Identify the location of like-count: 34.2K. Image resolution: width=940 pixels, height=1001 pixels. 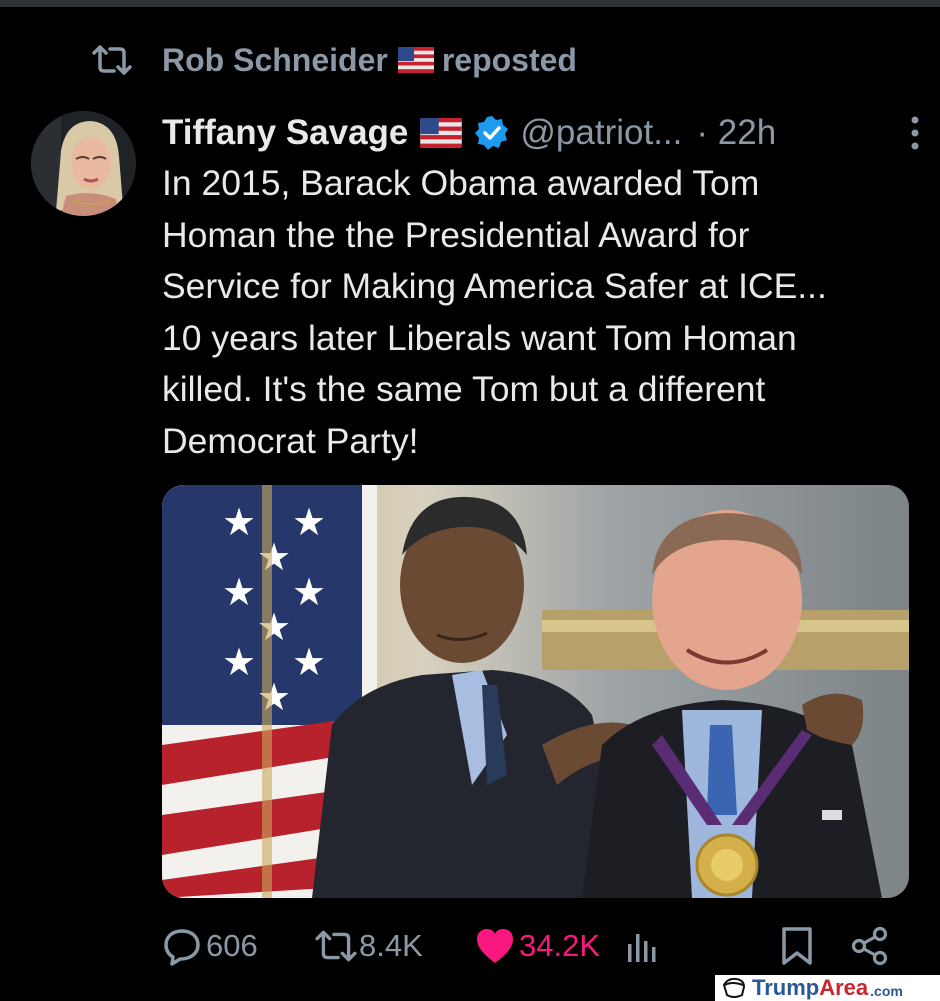
(560, 945).